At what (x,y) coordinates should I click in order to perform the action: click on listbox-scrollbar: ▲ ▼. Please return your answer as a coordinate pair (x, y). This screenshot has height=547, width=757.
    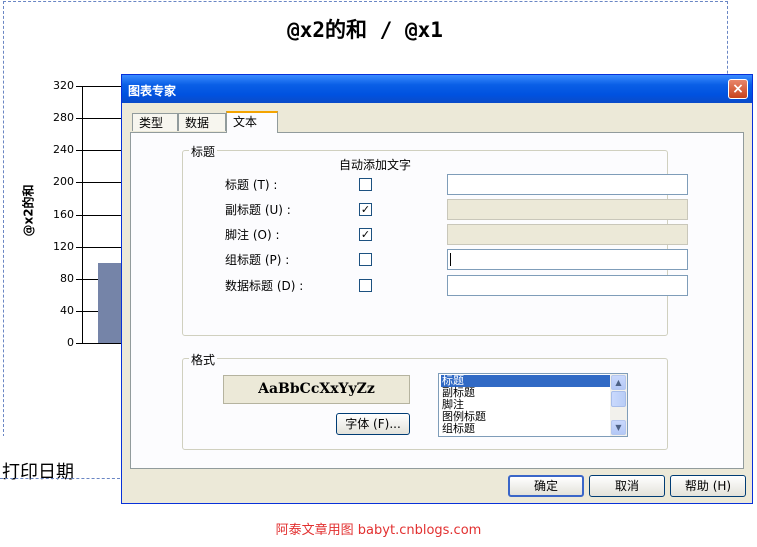
    Looking at the image, I should click on (618, 405).